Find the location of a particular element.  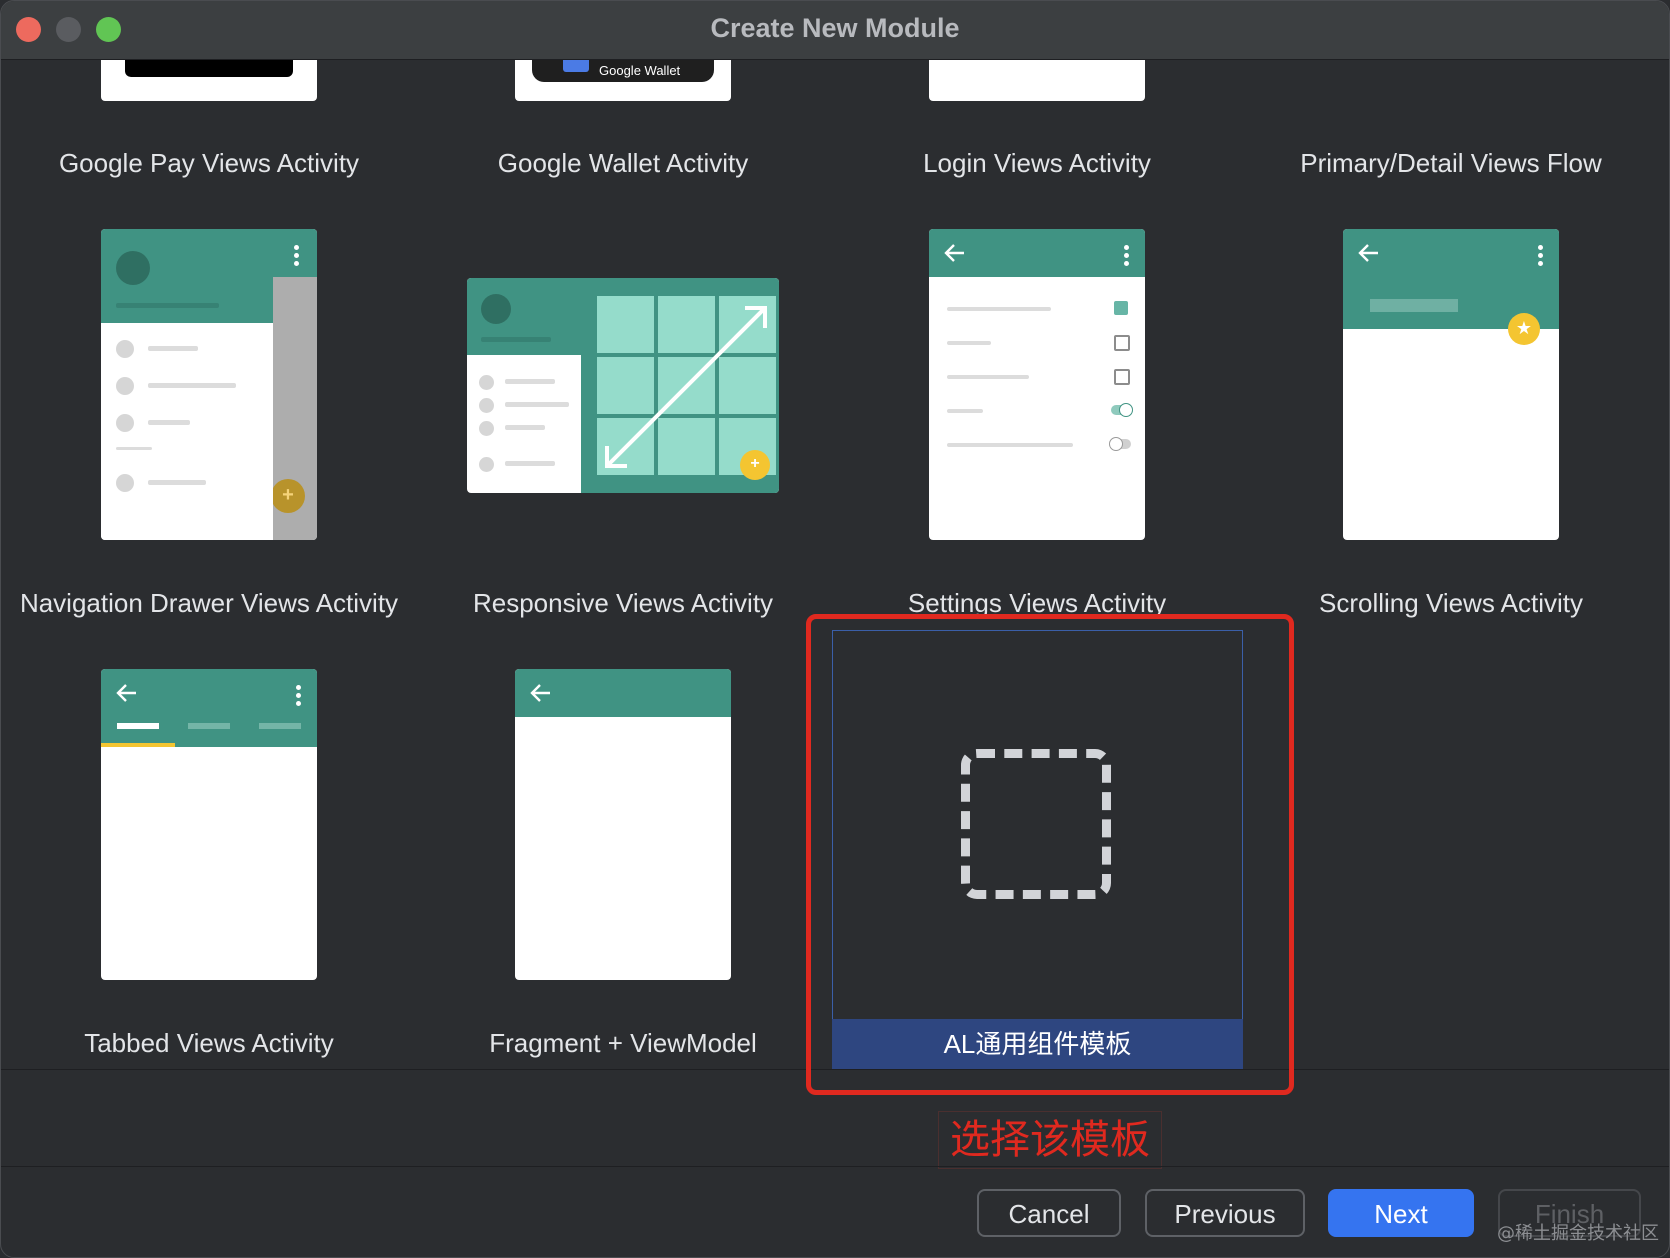

responsive-thumbnail: + is located at coordinates (623, 385).